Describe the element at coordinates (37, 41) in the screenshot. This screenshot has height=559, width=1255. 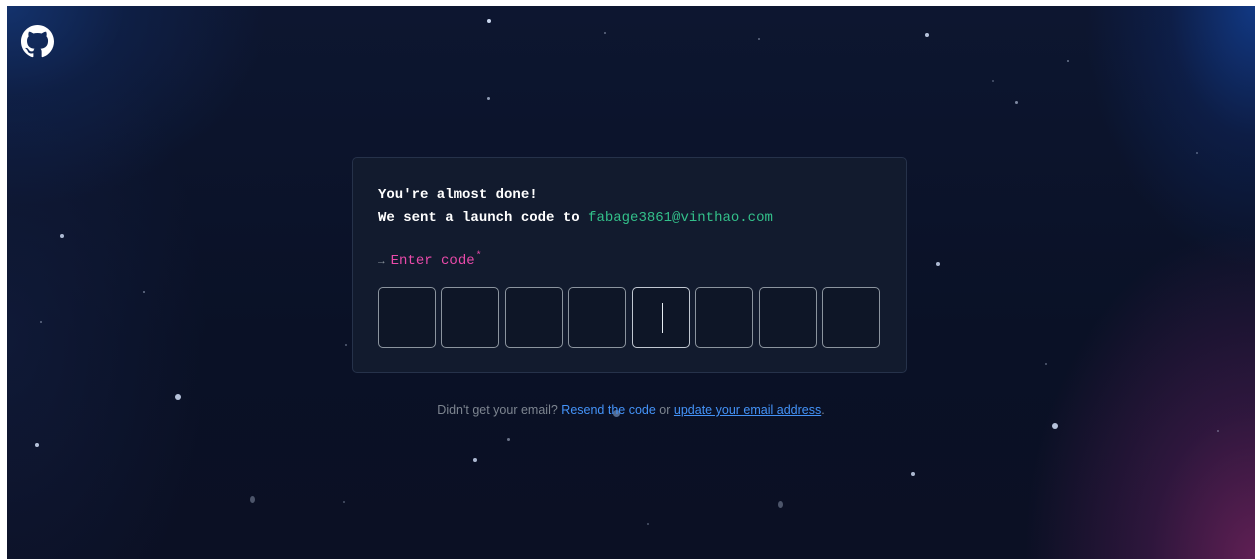
I see `github-mark-icon` at that location.